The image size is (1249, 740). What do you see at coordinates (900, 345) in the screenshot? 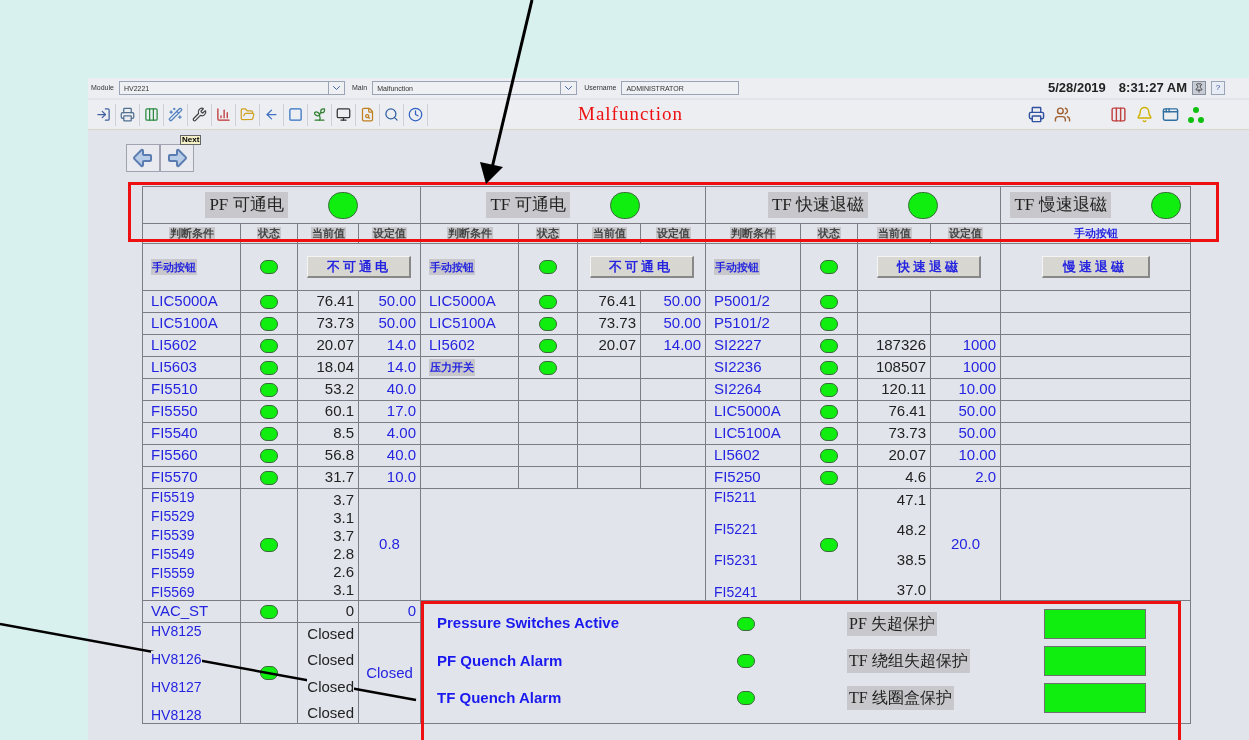
I see `value-text: 187326` at bounding box center [900, 345].